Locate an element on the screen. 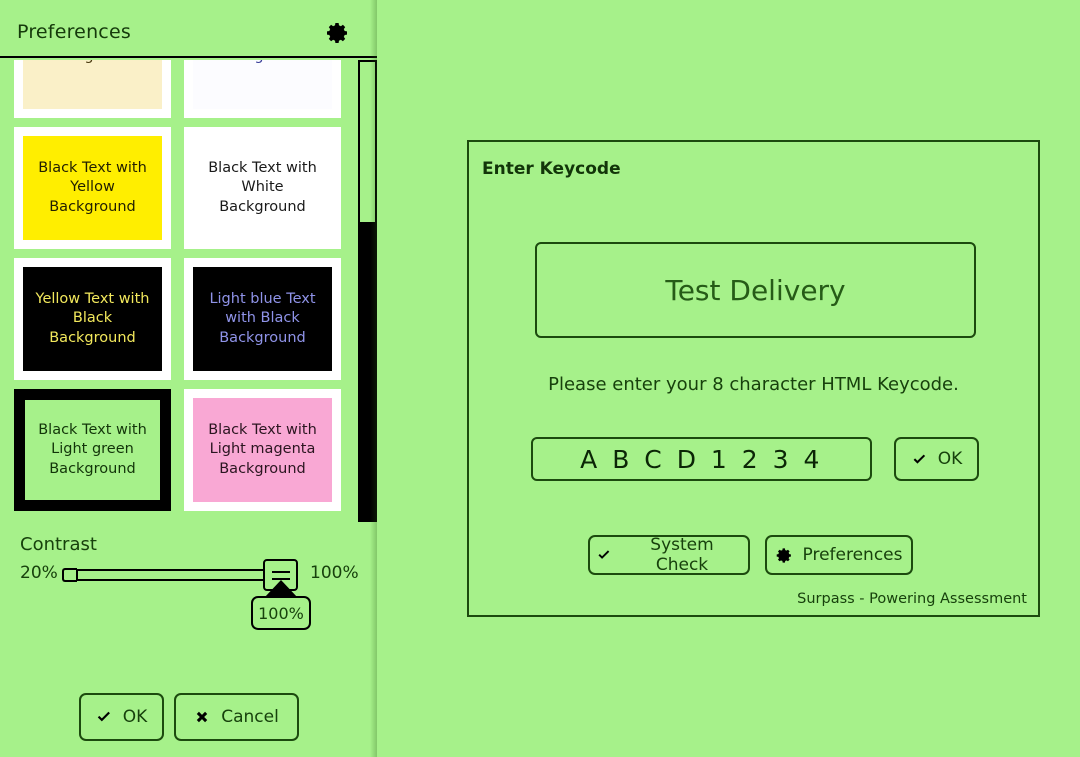 This screenshot has width=1080, height=757. test-delivery-label: Test Delivery is located at coordinates (755, 290).